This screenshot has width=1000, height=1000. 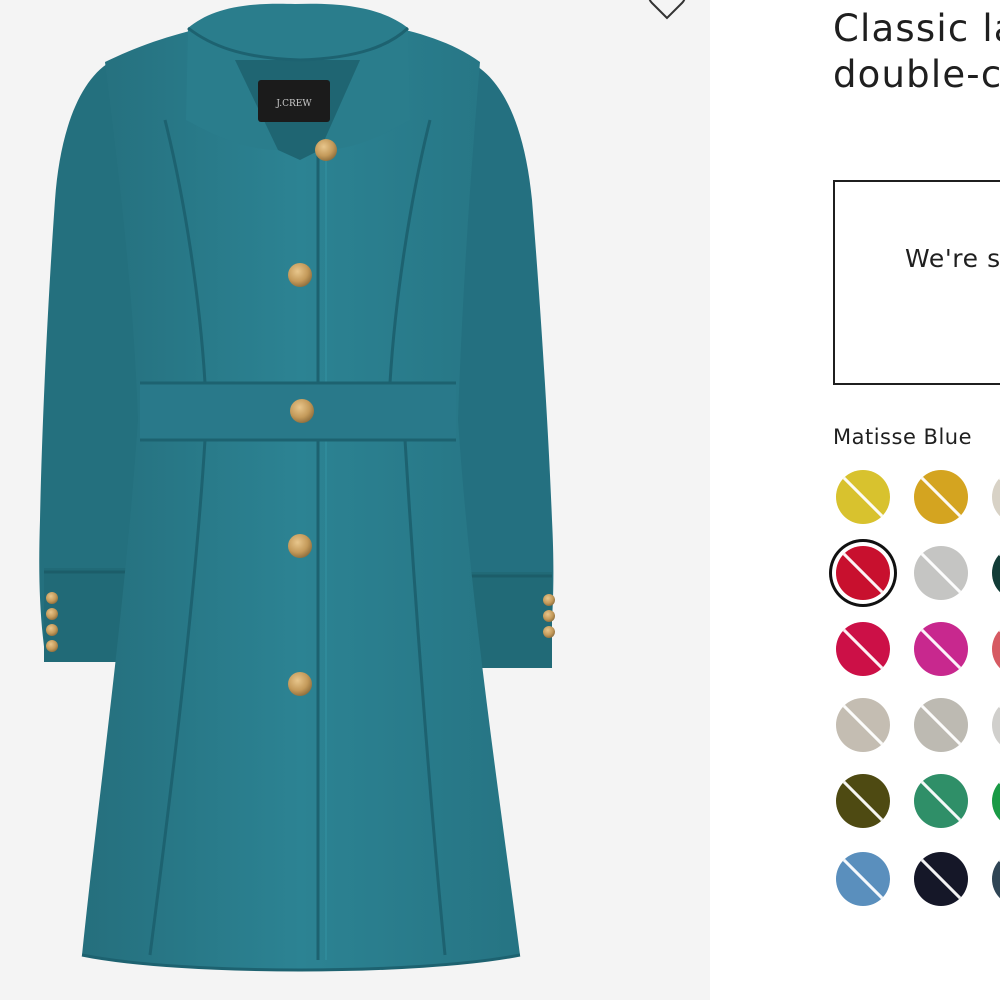 I want to click on product-title-line-1: Classic la, so click(x=916, y=28).